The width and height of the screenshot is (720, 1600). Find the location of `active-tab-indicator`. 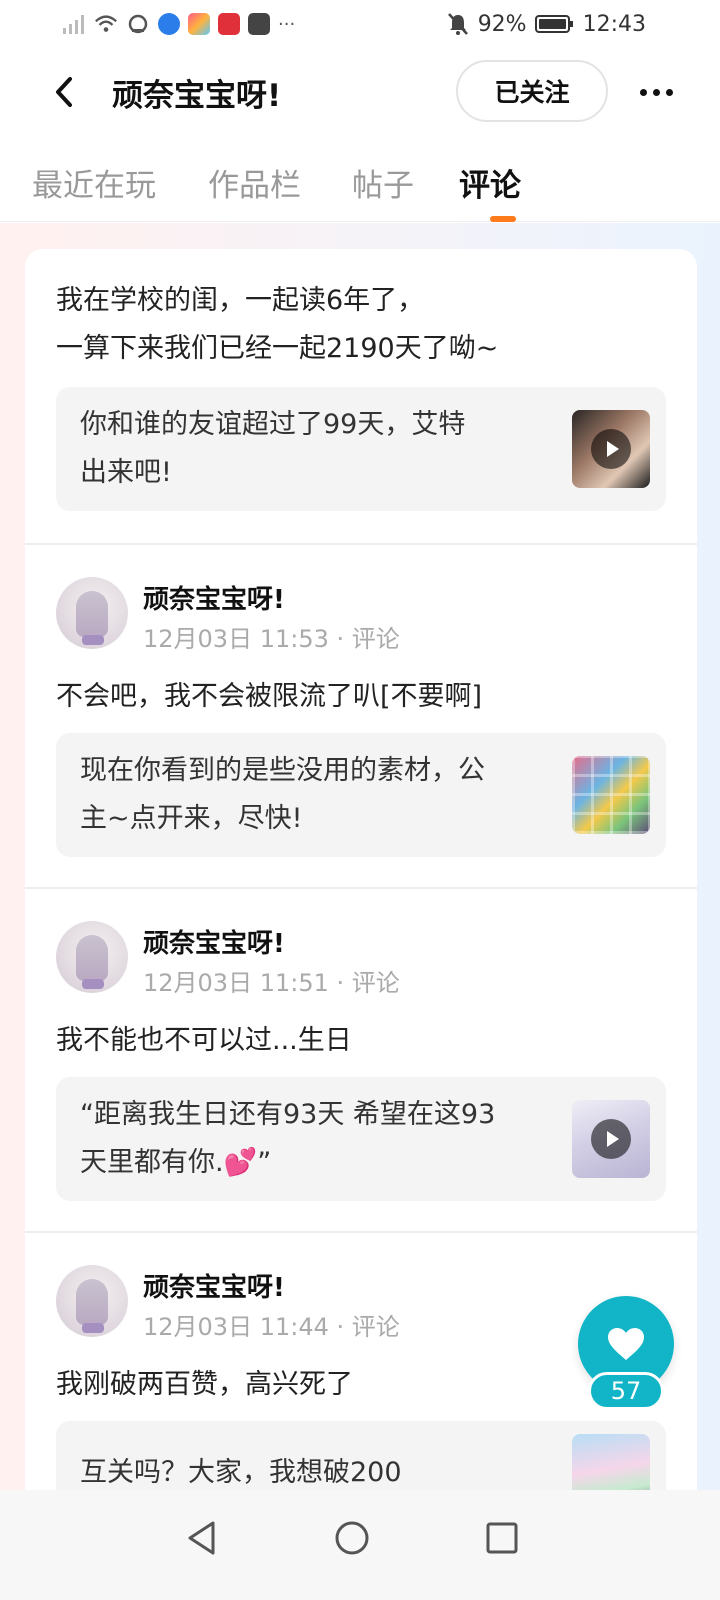

active-tab-indicator is located at coordinates (503, 219).